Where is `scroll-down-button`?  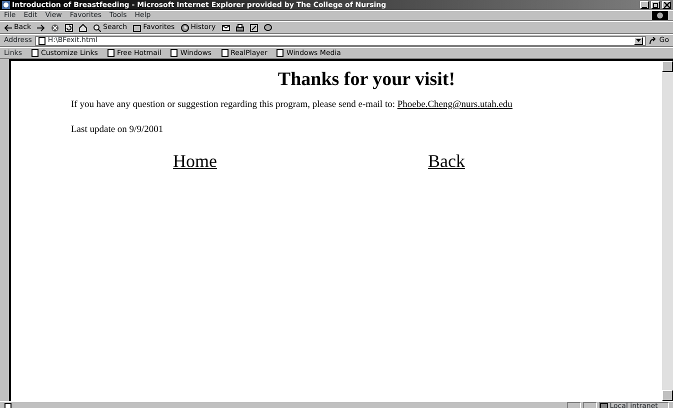
scroll-down-button is located at coordinates (667, 395).